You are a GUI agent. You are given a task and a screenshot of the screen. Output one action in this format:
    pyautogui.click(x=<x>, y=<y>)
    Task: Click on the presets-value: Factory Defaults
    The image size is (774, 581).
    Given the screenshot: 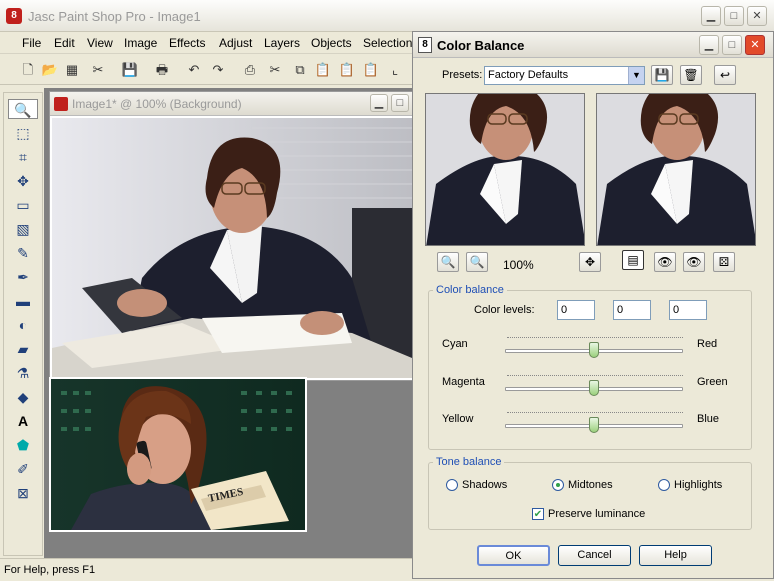 What is the action you would take?
    pyautogui.click(x=528, y=75)
    